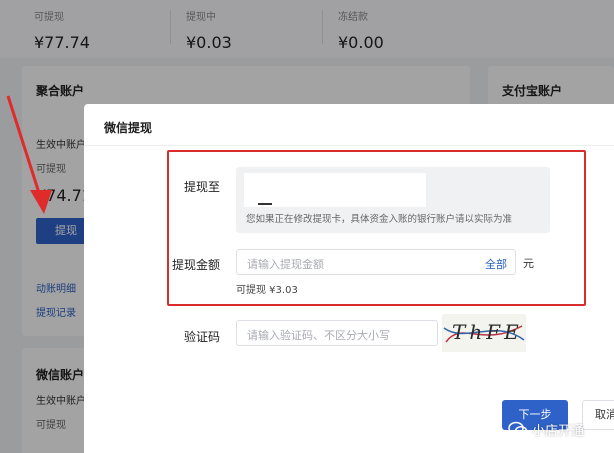 This screenshot has width=614, height=453. Describe the element at coordinates (335, 190) in the screenshot. I see `bank-account-value` at that location.